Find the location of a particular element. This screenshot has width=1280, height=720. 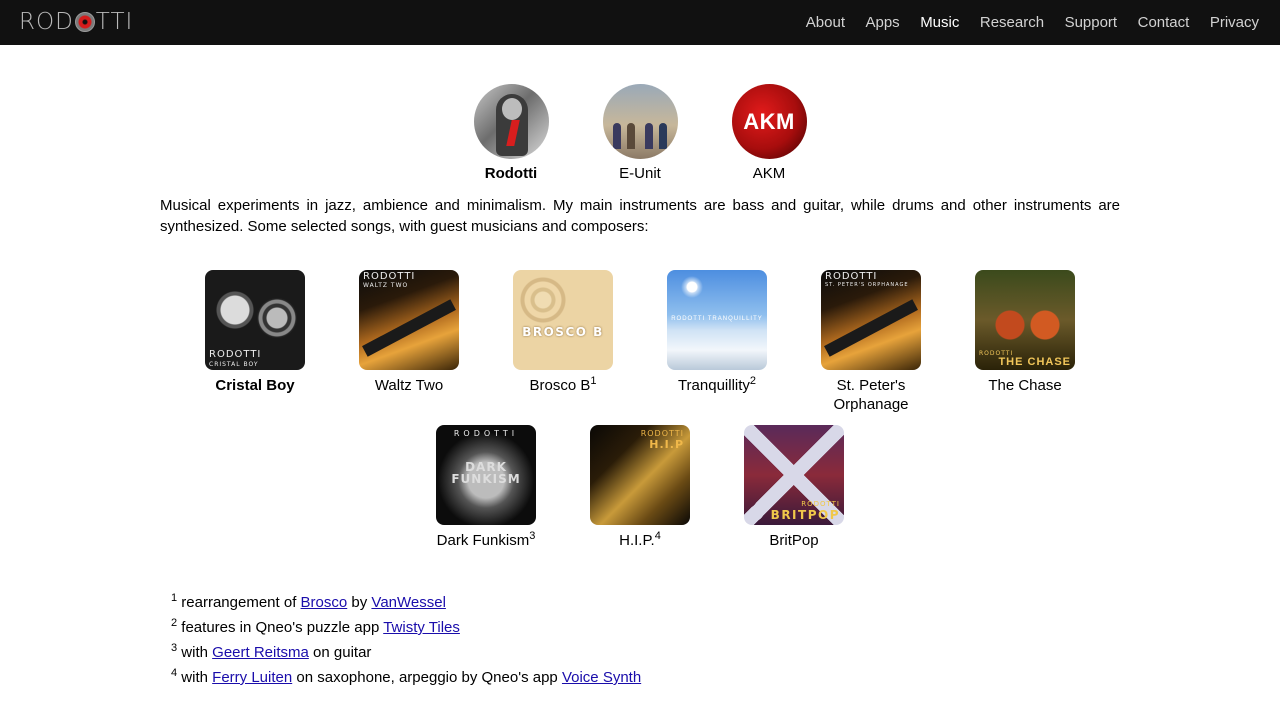

footnote-marker: 1 is located at coordinates (593, 381).